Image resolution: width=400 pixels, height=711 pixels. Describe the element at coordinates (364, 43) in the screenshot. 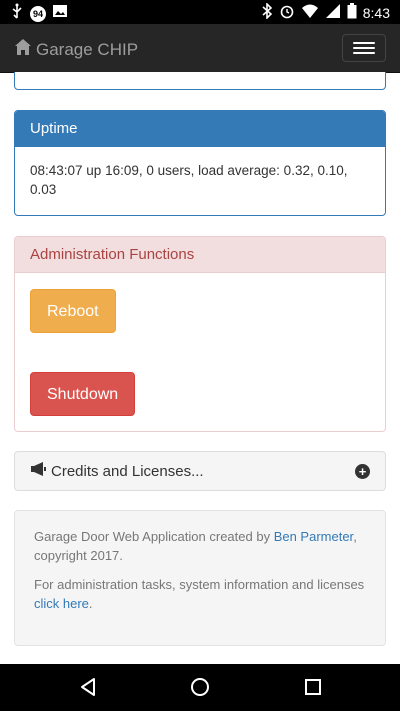

I see `hamburger-icon` at that location.